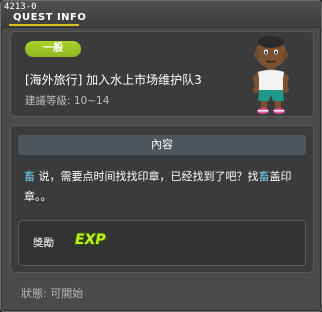 The width and height of the screenshot is (322, 312). I want to click on category-badge: 一般, so click(53, 49).